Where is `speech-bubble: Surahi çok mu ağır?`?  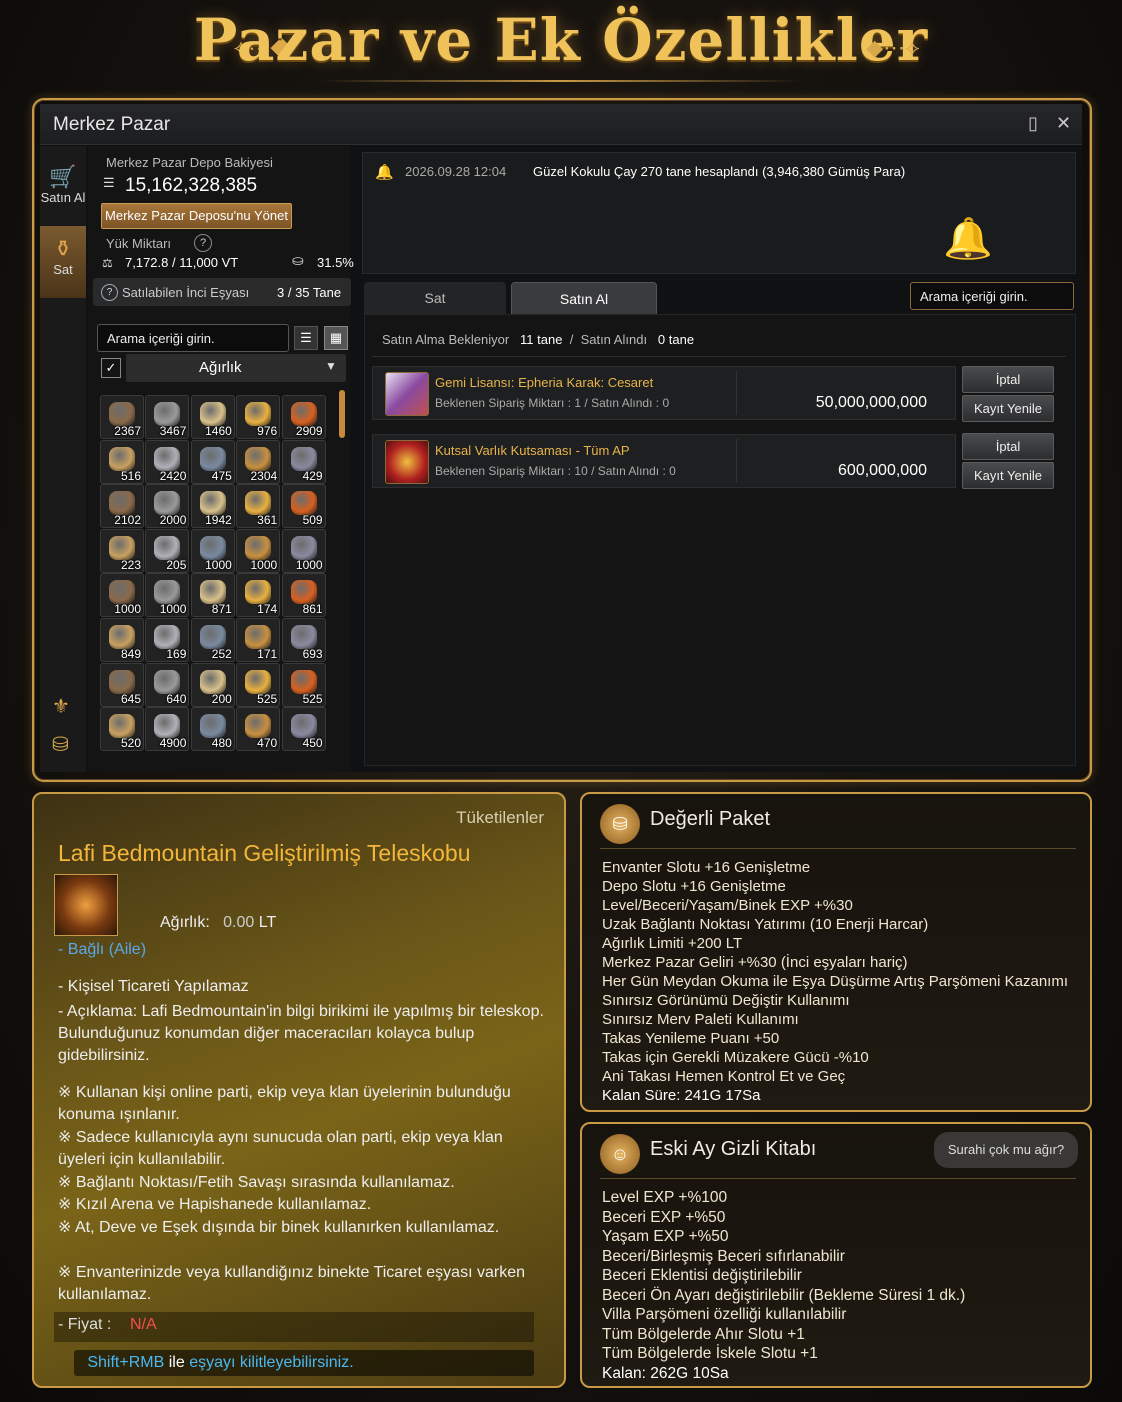 speech-bubble: Surahi çok mu ağır? is located at coordinates (1006, 1150).